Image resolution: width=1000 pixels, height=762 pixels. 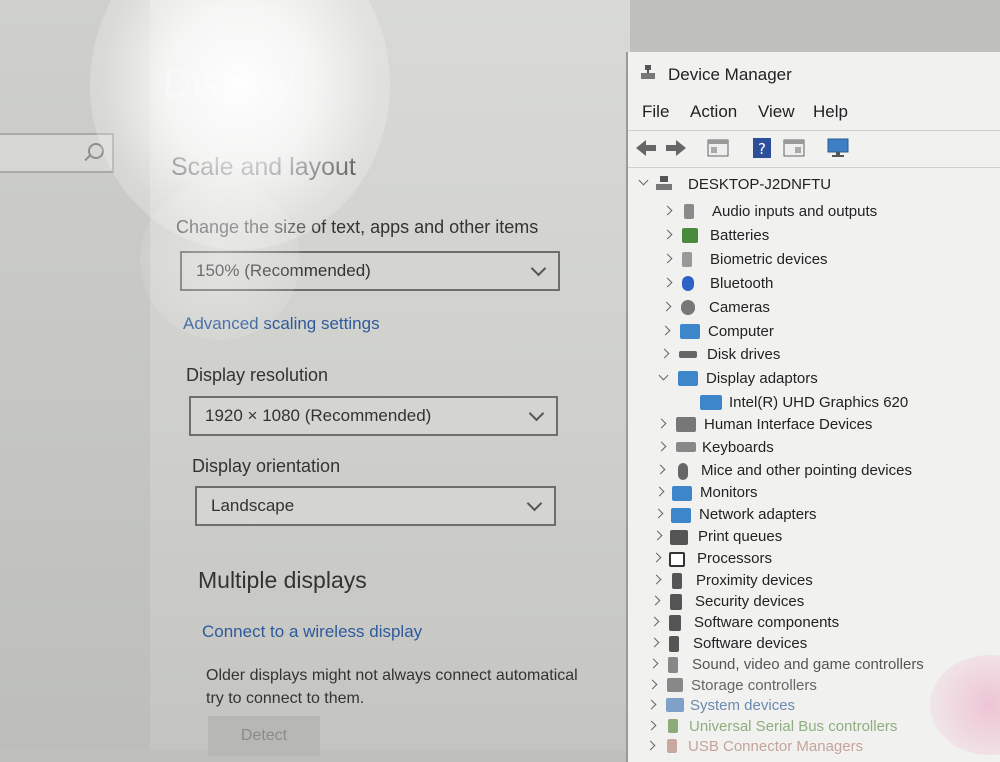 I want to click on tree-node: Sound, video and game controllers, so click(x=808, y=664).